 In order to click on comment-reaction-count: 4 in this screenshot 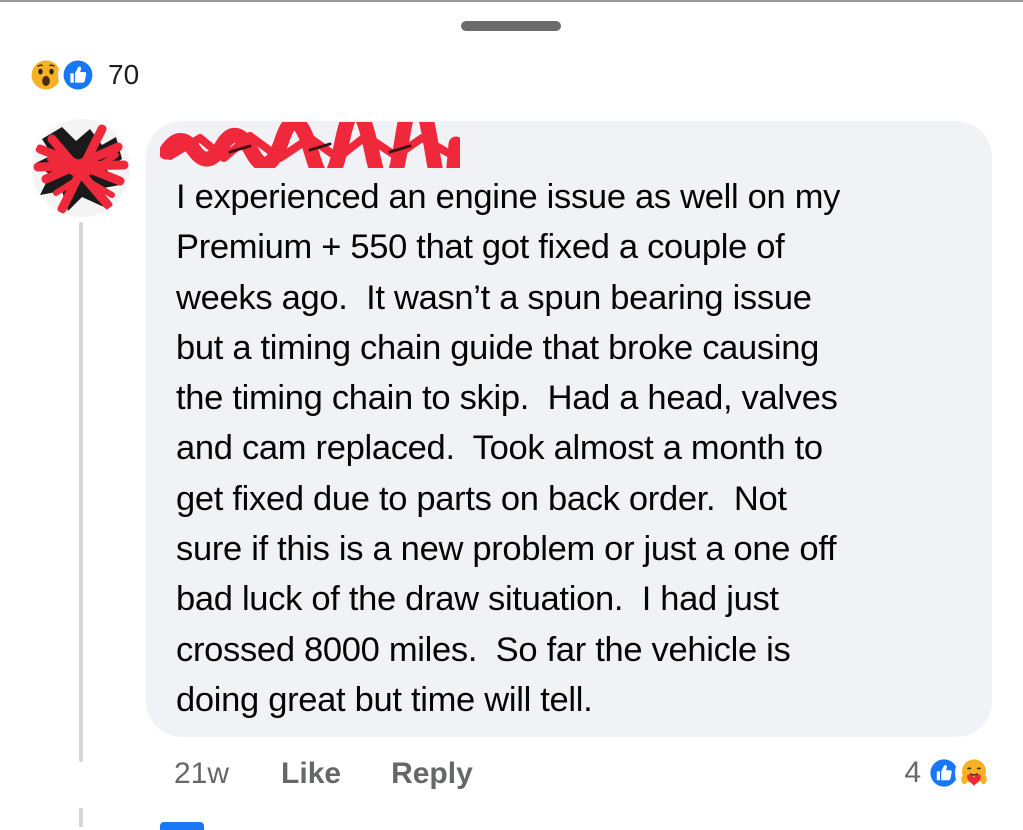, I will do `click(912, 772)`.